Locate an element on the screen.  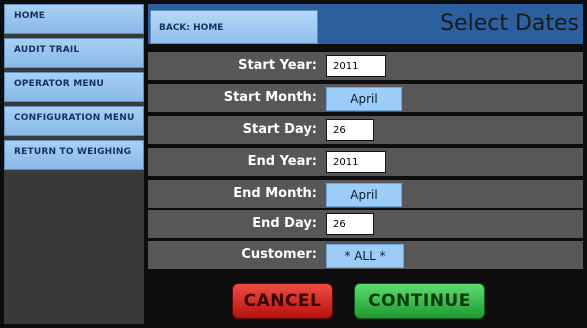
back-home-button: BACK: HOME is located at coordinates (234, 27).